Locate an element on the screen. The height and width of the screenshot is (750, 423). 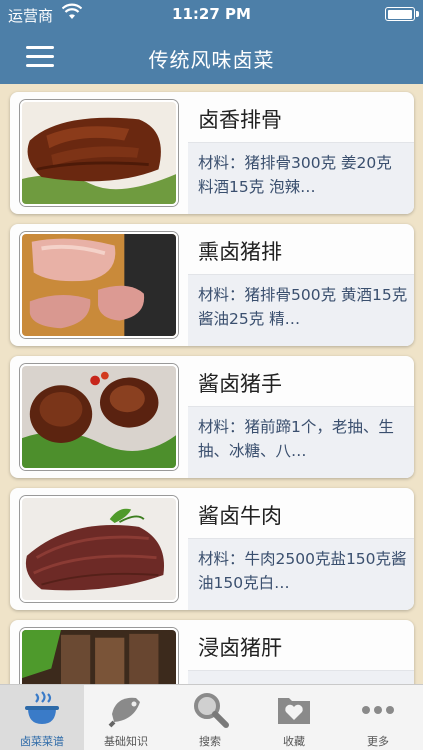
recipe-name: 酱卤猪手 is located at coordinates (240, 384).